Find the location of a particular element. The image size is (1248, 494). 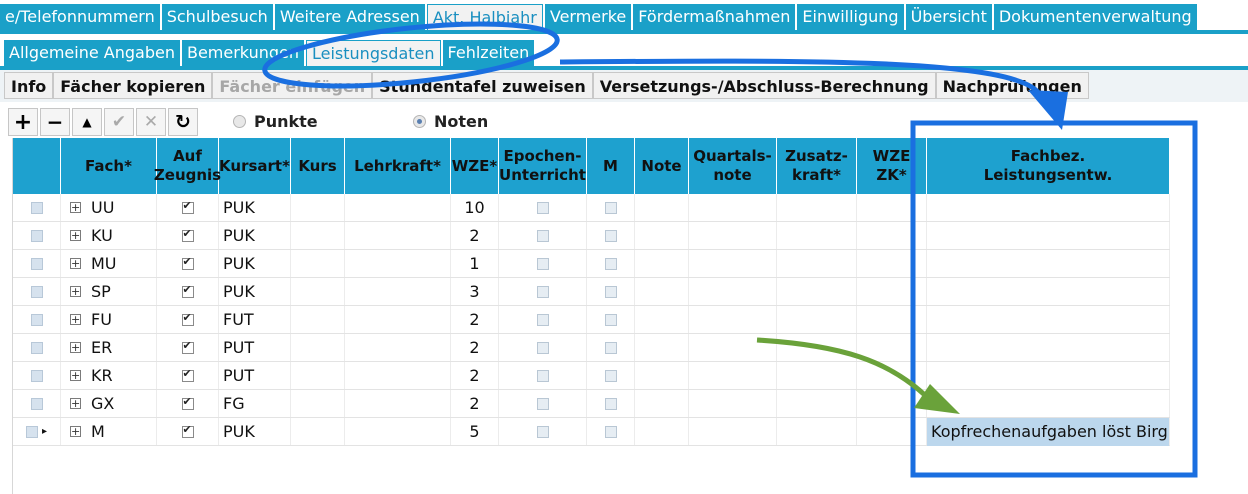

tab-dokumentenverwaltung: Dokumentenverwaltung is located at coordinates (1095, 17).